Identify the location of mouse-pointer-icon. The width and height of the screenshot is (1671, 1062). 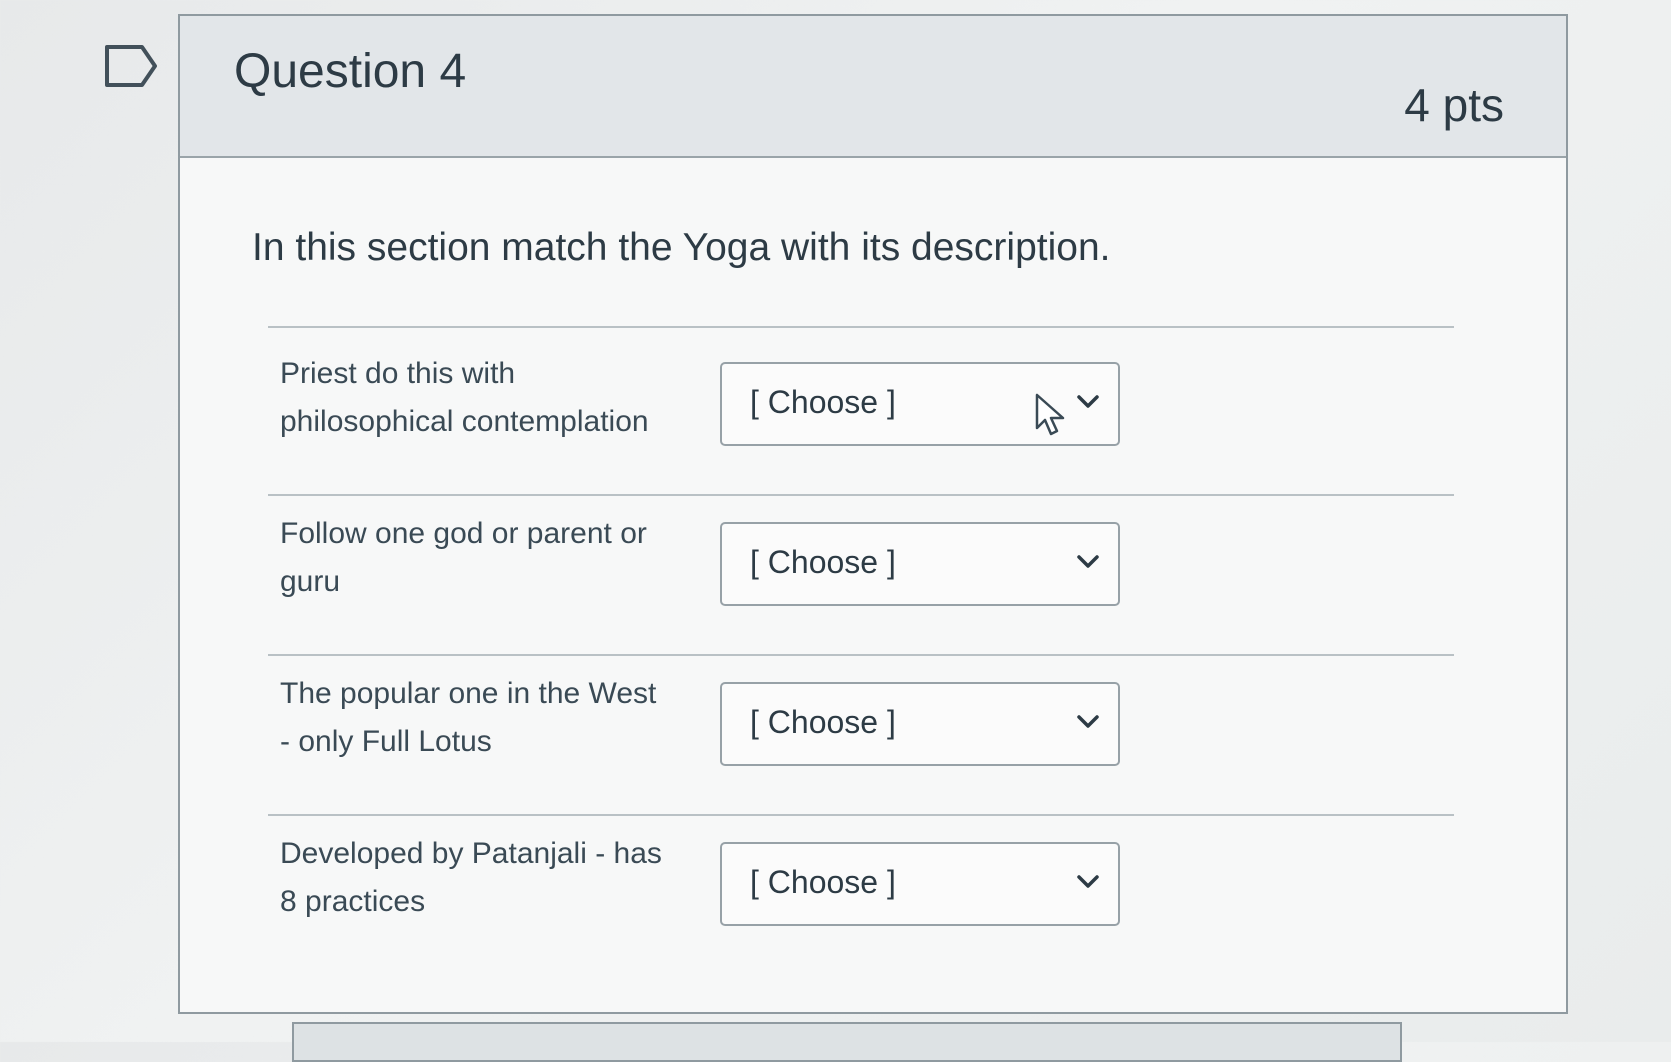
(1050, 414).